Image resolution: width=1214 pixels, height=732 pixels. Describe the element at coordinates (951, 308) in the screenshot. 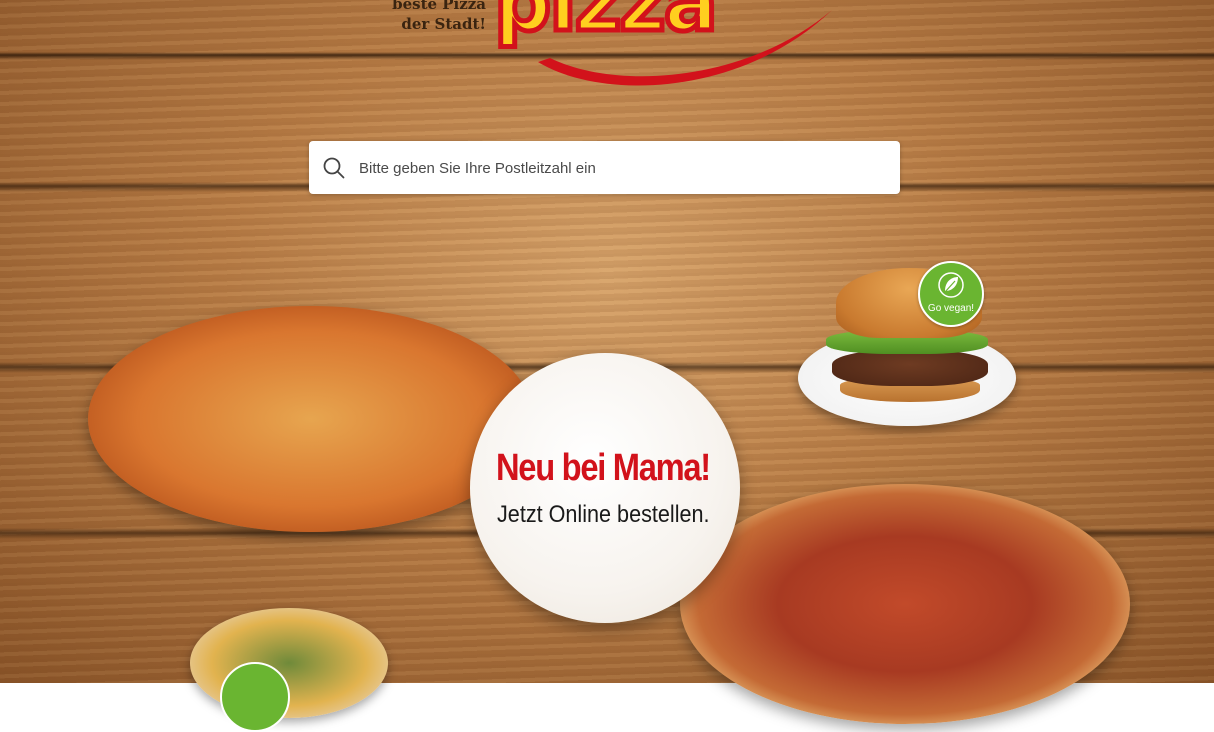

I see `vegan-badge-label: Go vegan!` at that location.